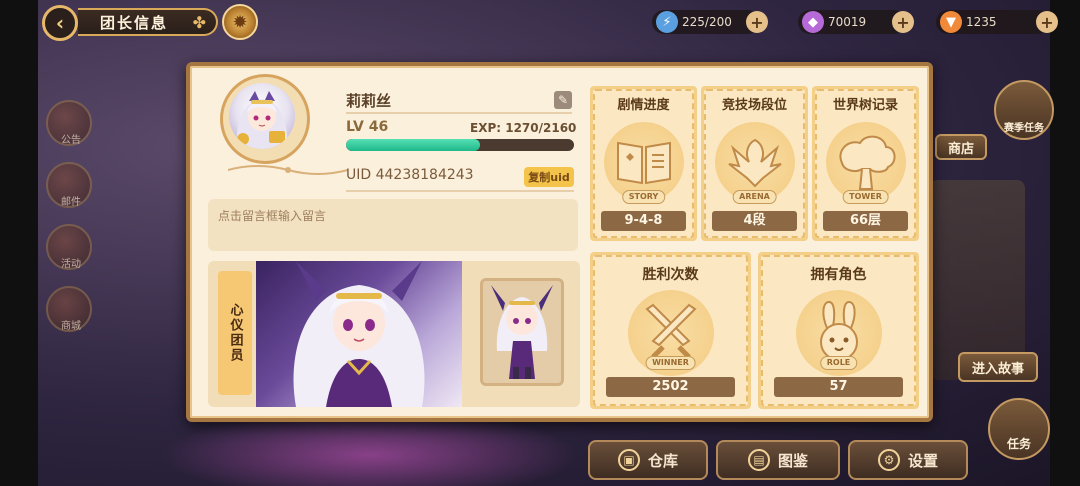 The height and width of the screenshot is (486, 1080). I want to click on favorite-member-art, so click(359, 334).